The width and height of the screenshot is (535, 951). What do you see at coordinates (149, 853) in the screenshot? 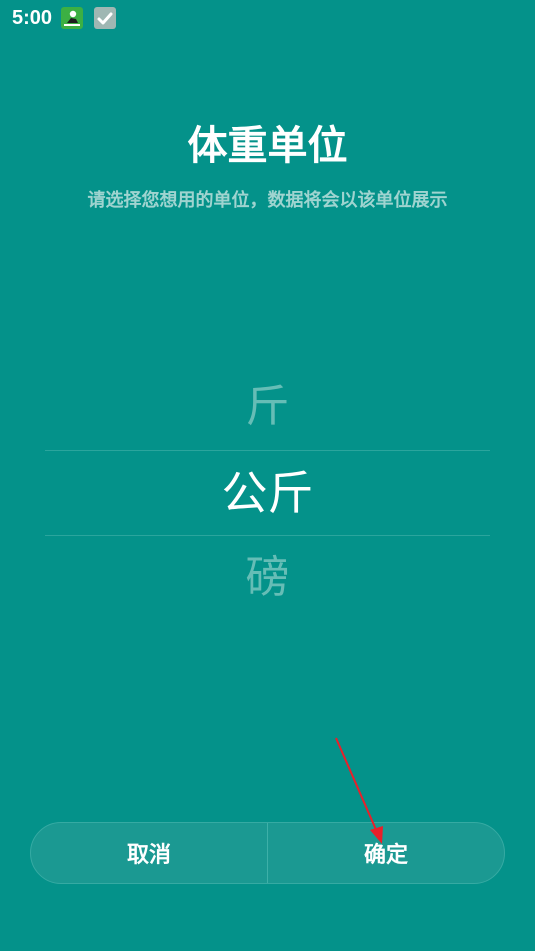
I see `cancel-button: 取消` at bounding box center [149, 853].